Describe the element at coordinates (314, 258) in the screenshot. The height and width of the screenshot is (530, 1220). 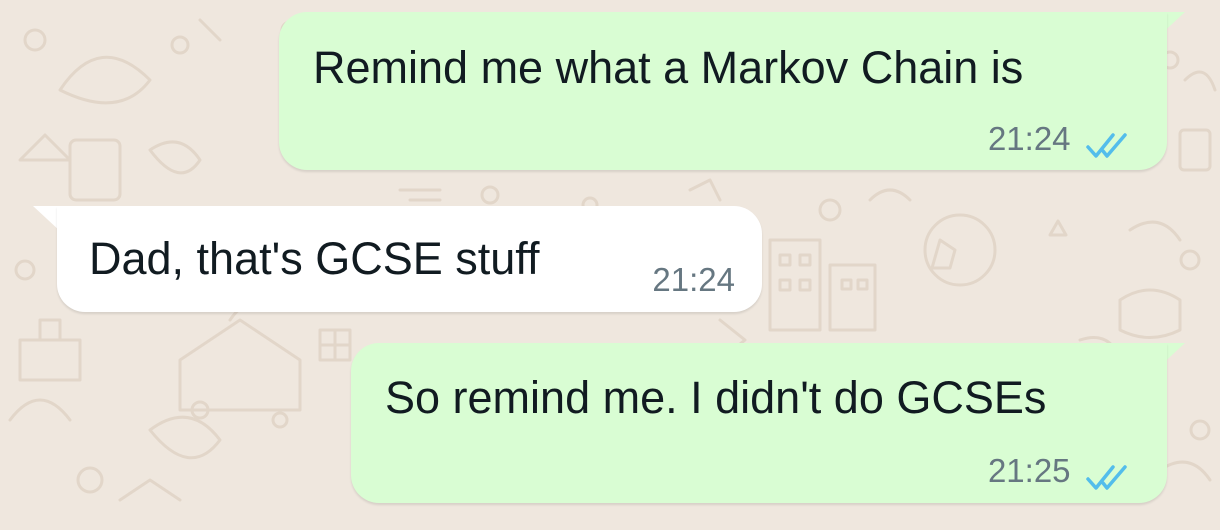
I see `message-text: Dad, that's GCSE stuff` at that location.